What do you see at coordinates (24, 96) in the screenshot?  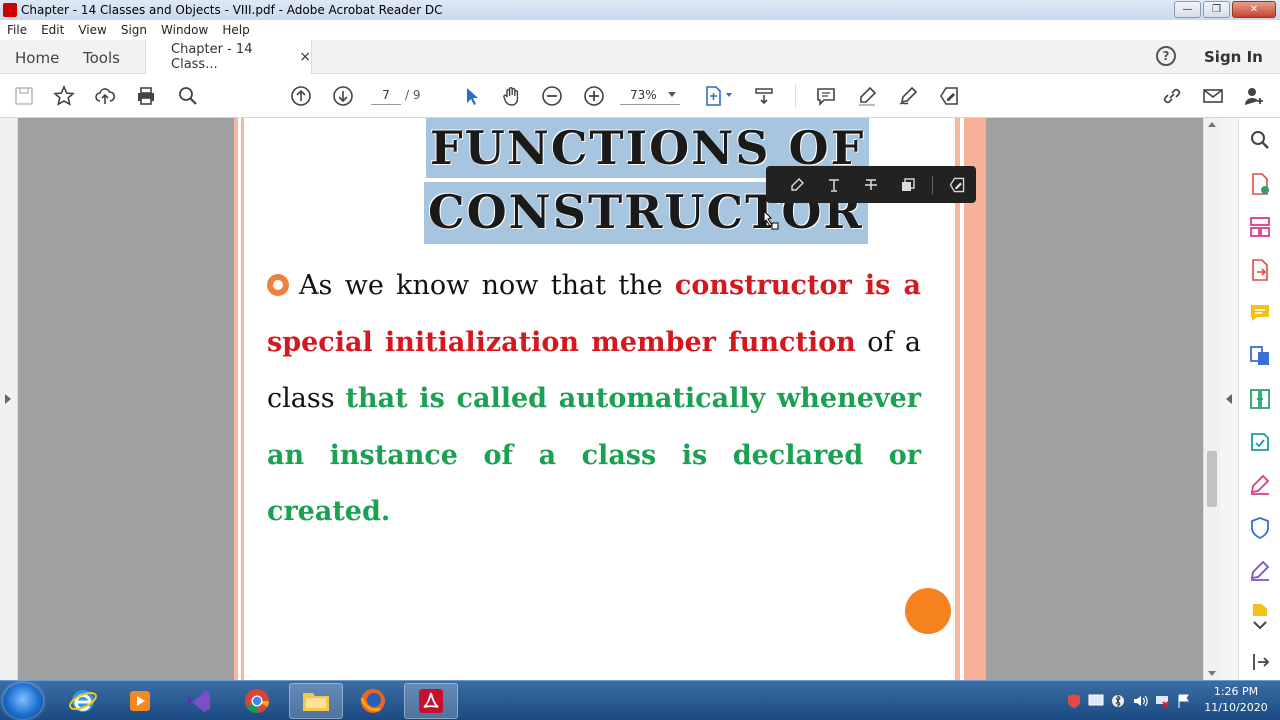 I see `save-icon` at bounding box center [24, 96].